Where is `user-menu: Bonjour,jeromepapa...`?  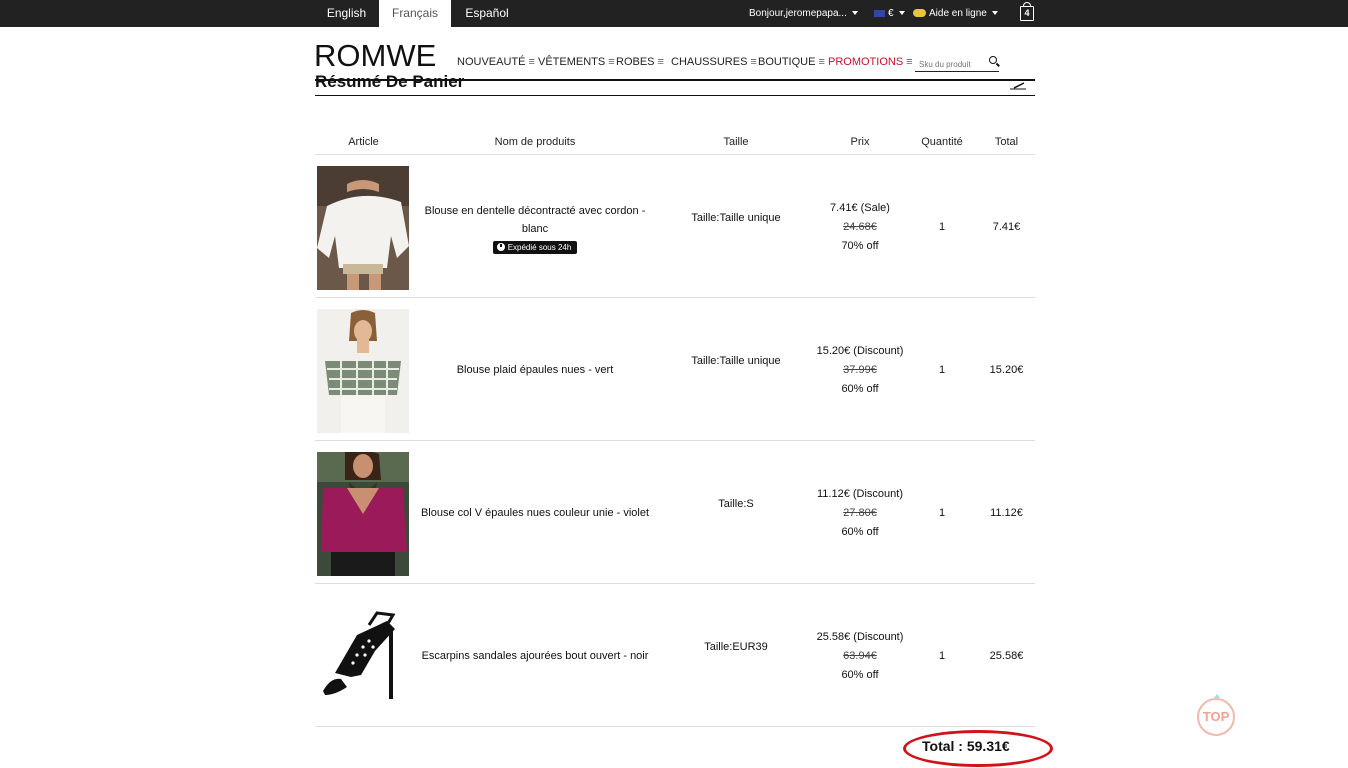
user-menu: Bonjour,jeromepapa... is located at coordinates (803, 13).